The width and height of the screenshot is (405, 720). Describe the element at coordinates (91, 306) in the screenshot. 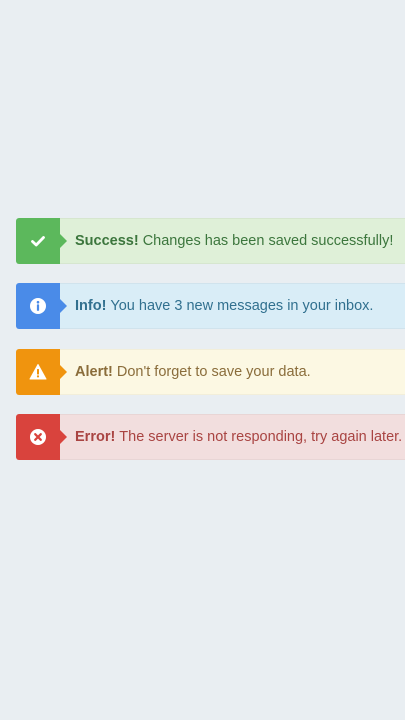

I see `info-alert-title: Info!` at that location.